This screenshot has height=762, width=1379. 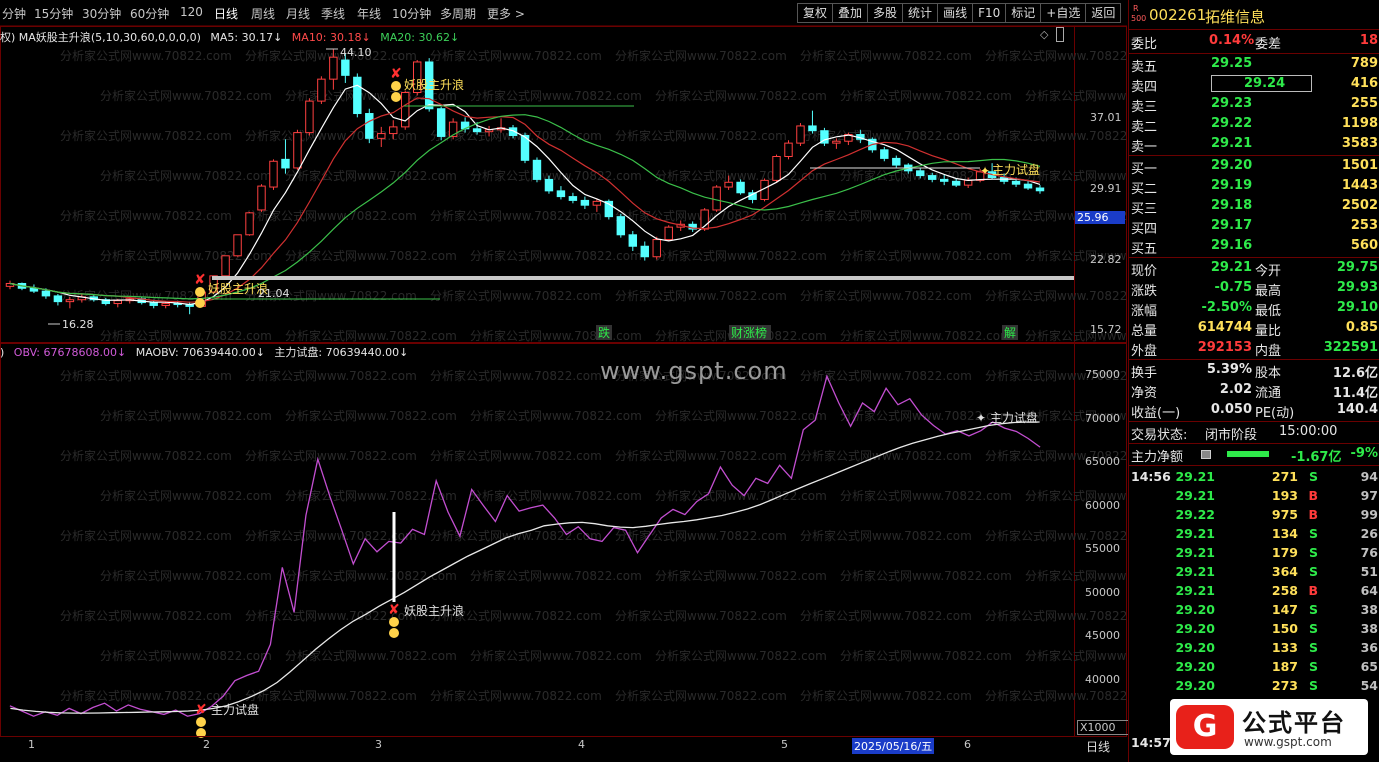 What do you see at coordinates (1231, 435) in the screenshot?
I see `trade-status: 闭市阶段` at bounding box center [1231, 435].